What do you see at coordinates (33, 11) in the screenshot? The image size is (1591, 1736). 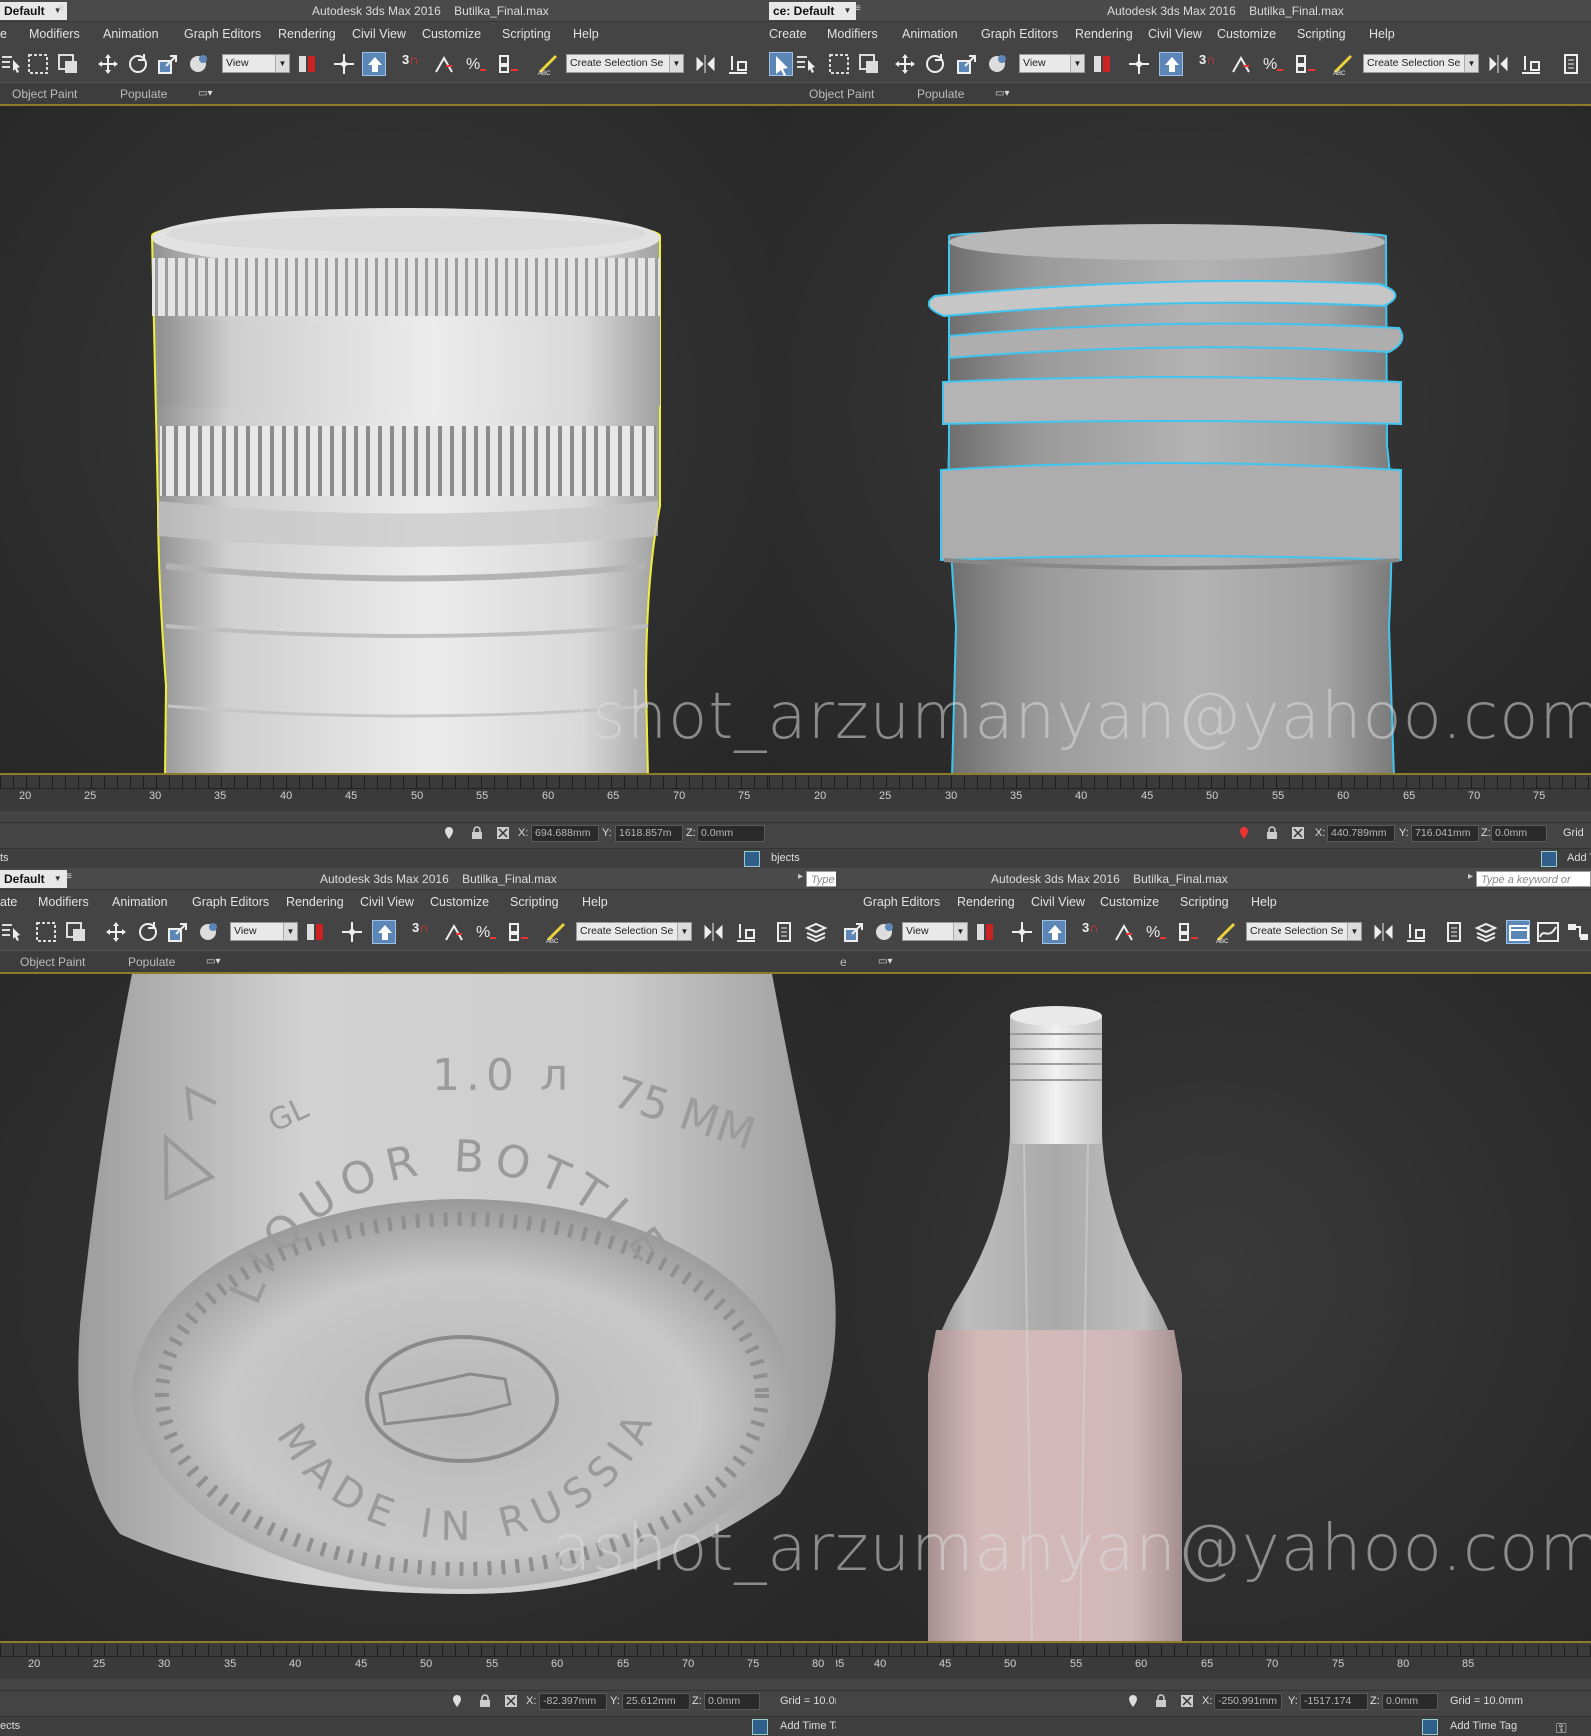 I see `workspace-dropdown: Default ▼` at bounding box center [33, 11].